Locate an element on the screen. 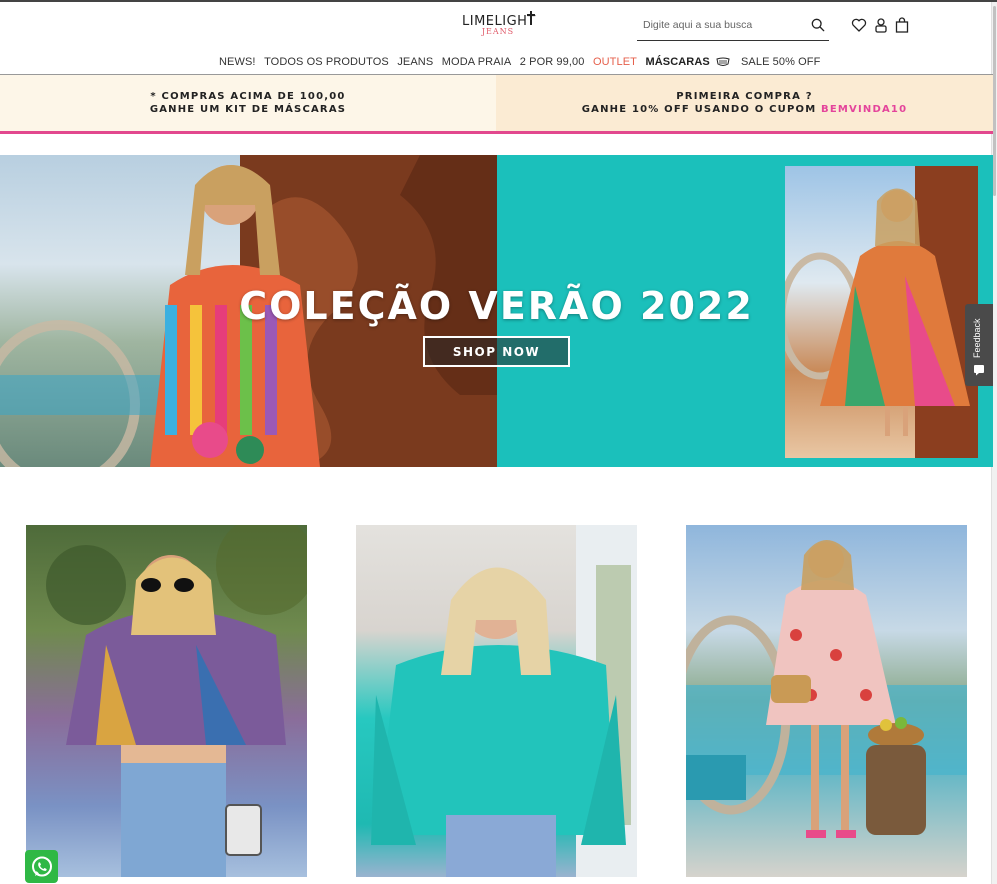 This screenshot has height=884, width=997. nav-swimwear: MODA PRAIA is located at coordinates (476, 62).